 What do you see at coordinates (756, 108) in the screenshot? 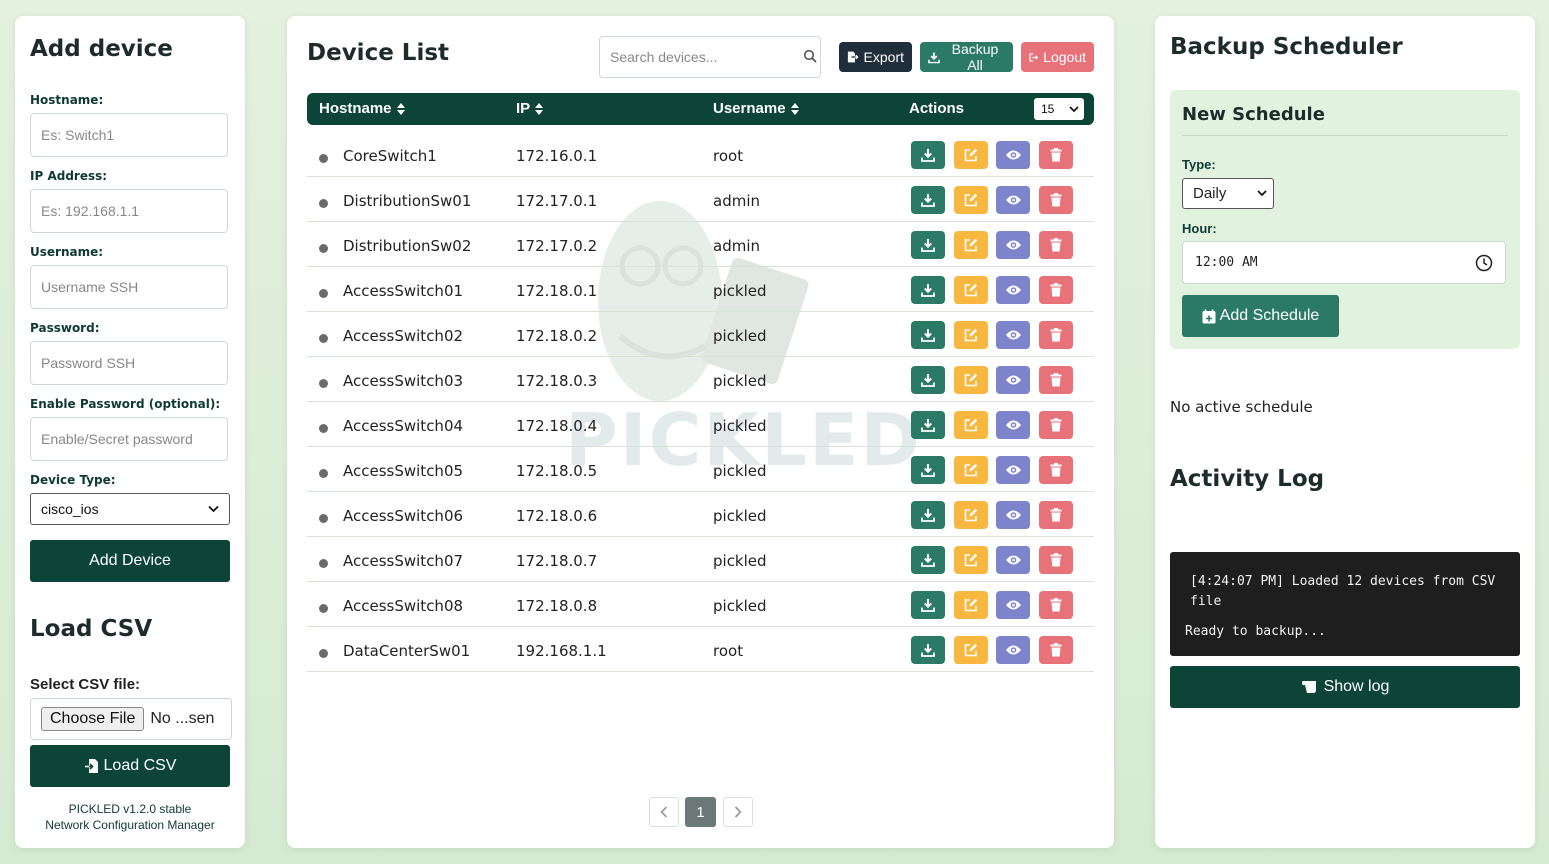
I see `column-username: Username` at bounding box center [756, 108].